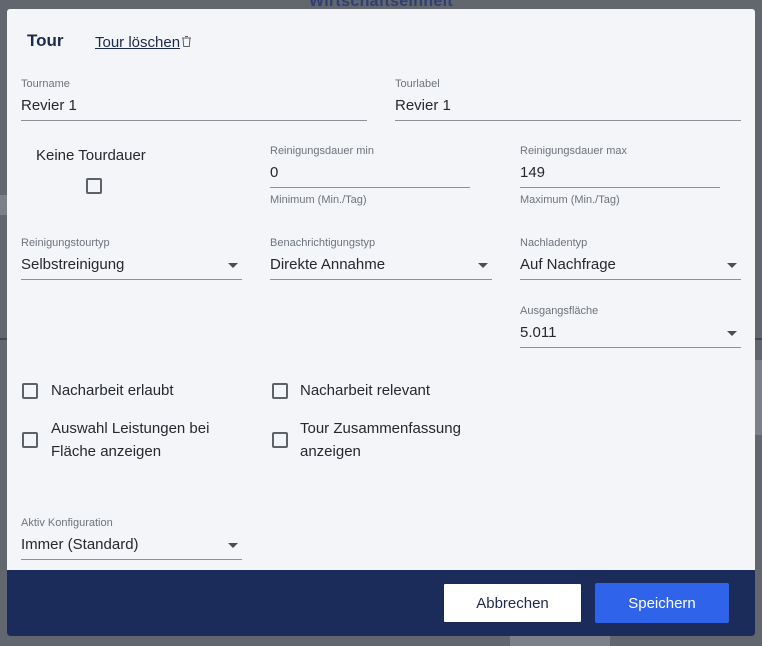  What do you see at coordinates (365, 390) in the screenshot?
I see `nacharbeit-relevant-label: Nacharbeit relevant` at bounding box center [365, 390].